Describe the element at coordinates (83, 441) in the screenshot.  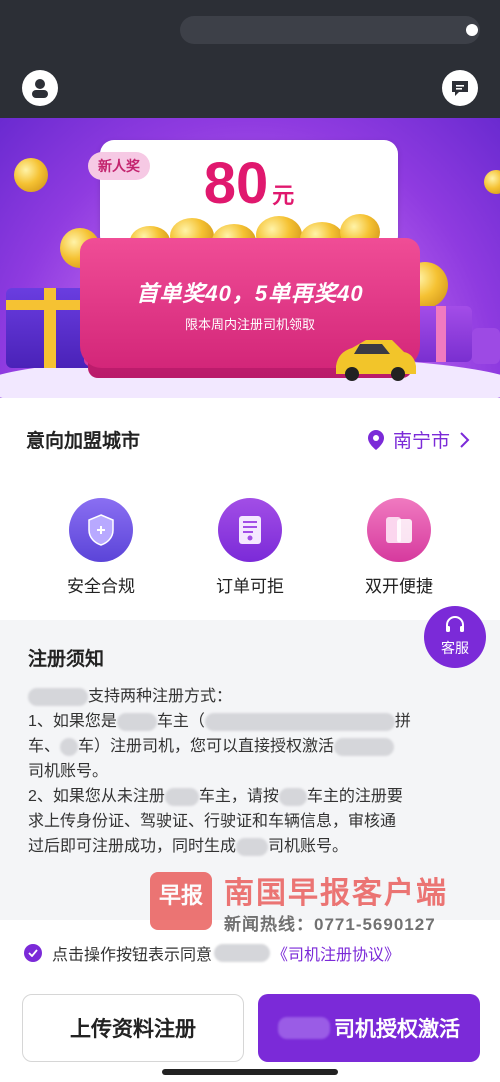
I see `city-row-title: 意向加盟城市` at that location.